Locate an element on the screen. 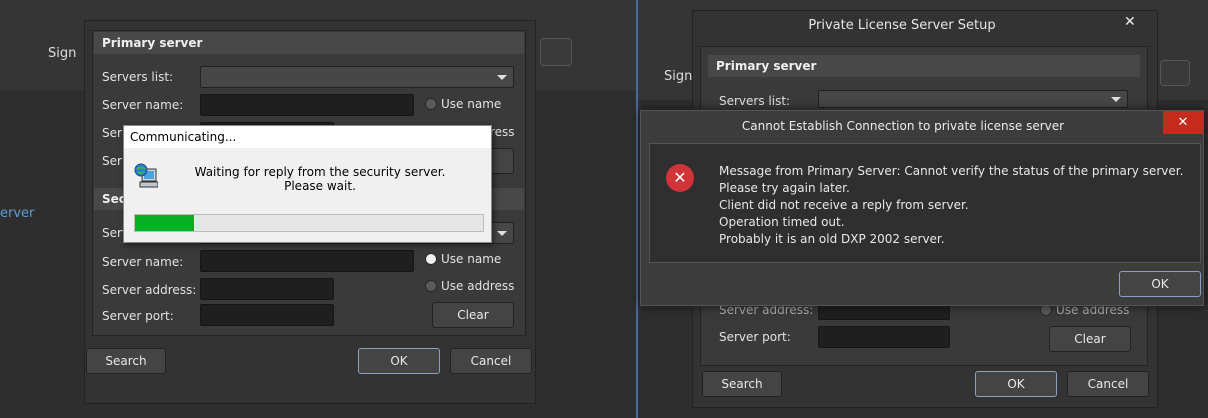 The width and height of the screenshot is (1208, 418). right-primary-server-header: Primary server is located at coordinates (924, 66).